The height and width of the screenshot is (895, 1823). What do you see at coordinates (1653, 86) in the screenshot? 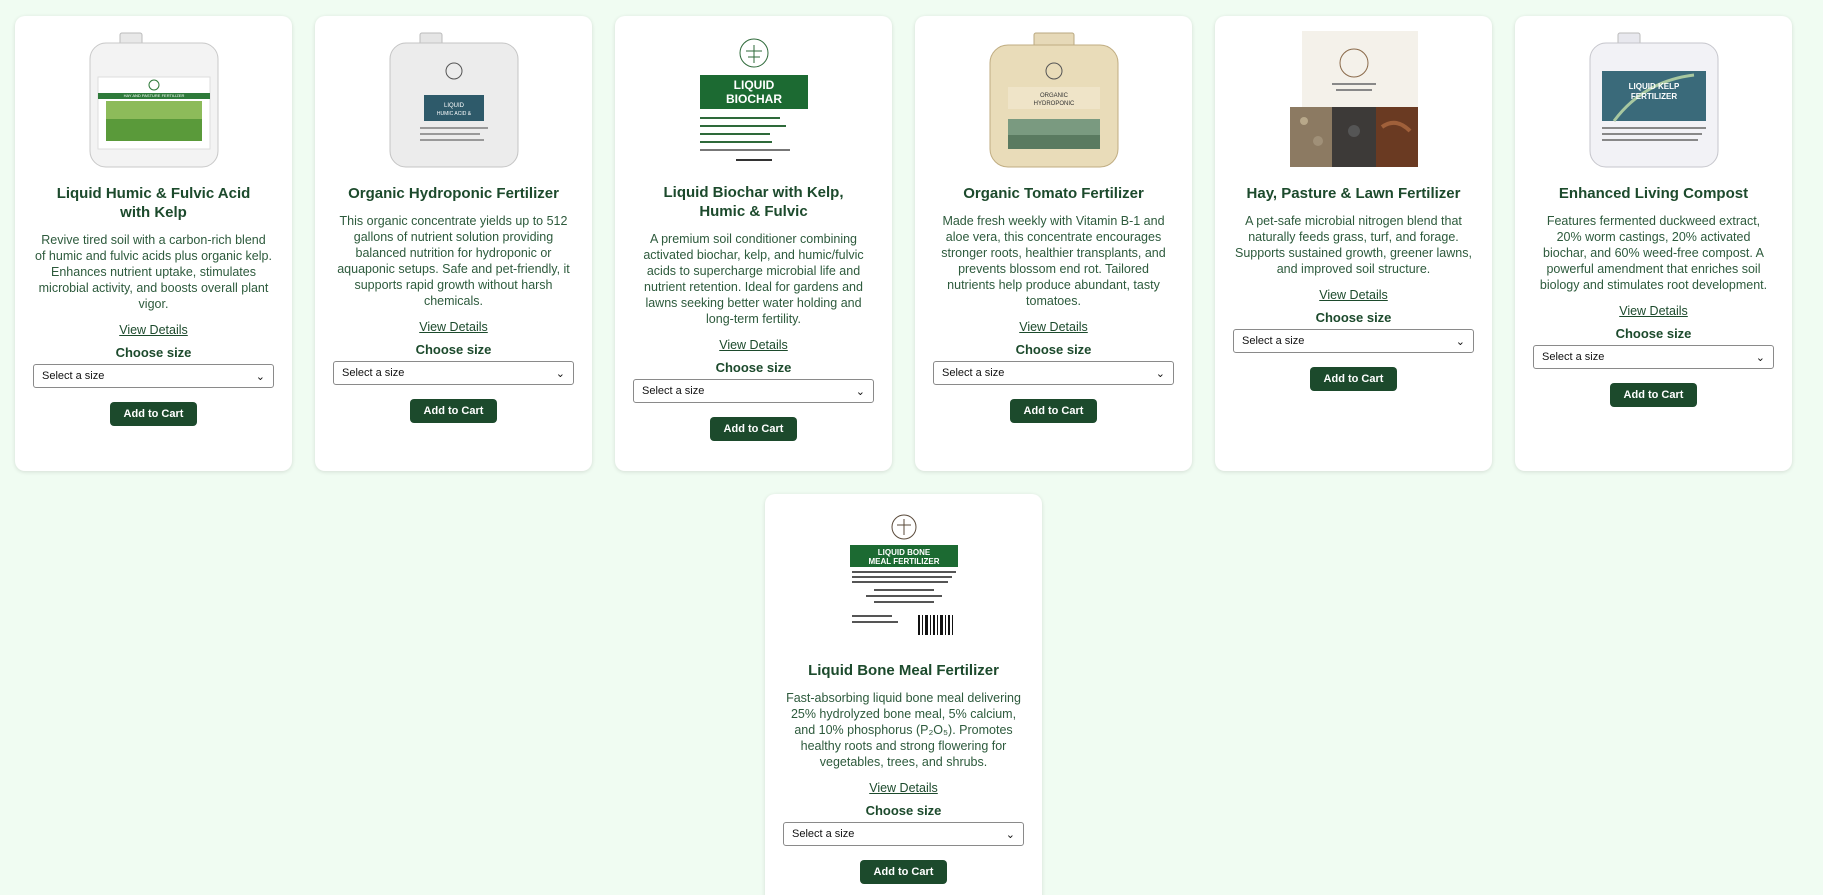
I see `svg-text: LIQUID KELP` at bounding box center [1653, 86].